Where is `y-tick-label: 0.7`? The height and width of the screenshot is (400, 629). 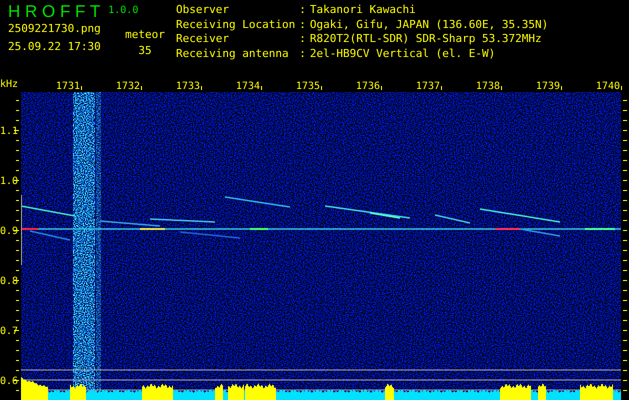
y-tick-label: 0.7 is located at coordinates (9, 331).